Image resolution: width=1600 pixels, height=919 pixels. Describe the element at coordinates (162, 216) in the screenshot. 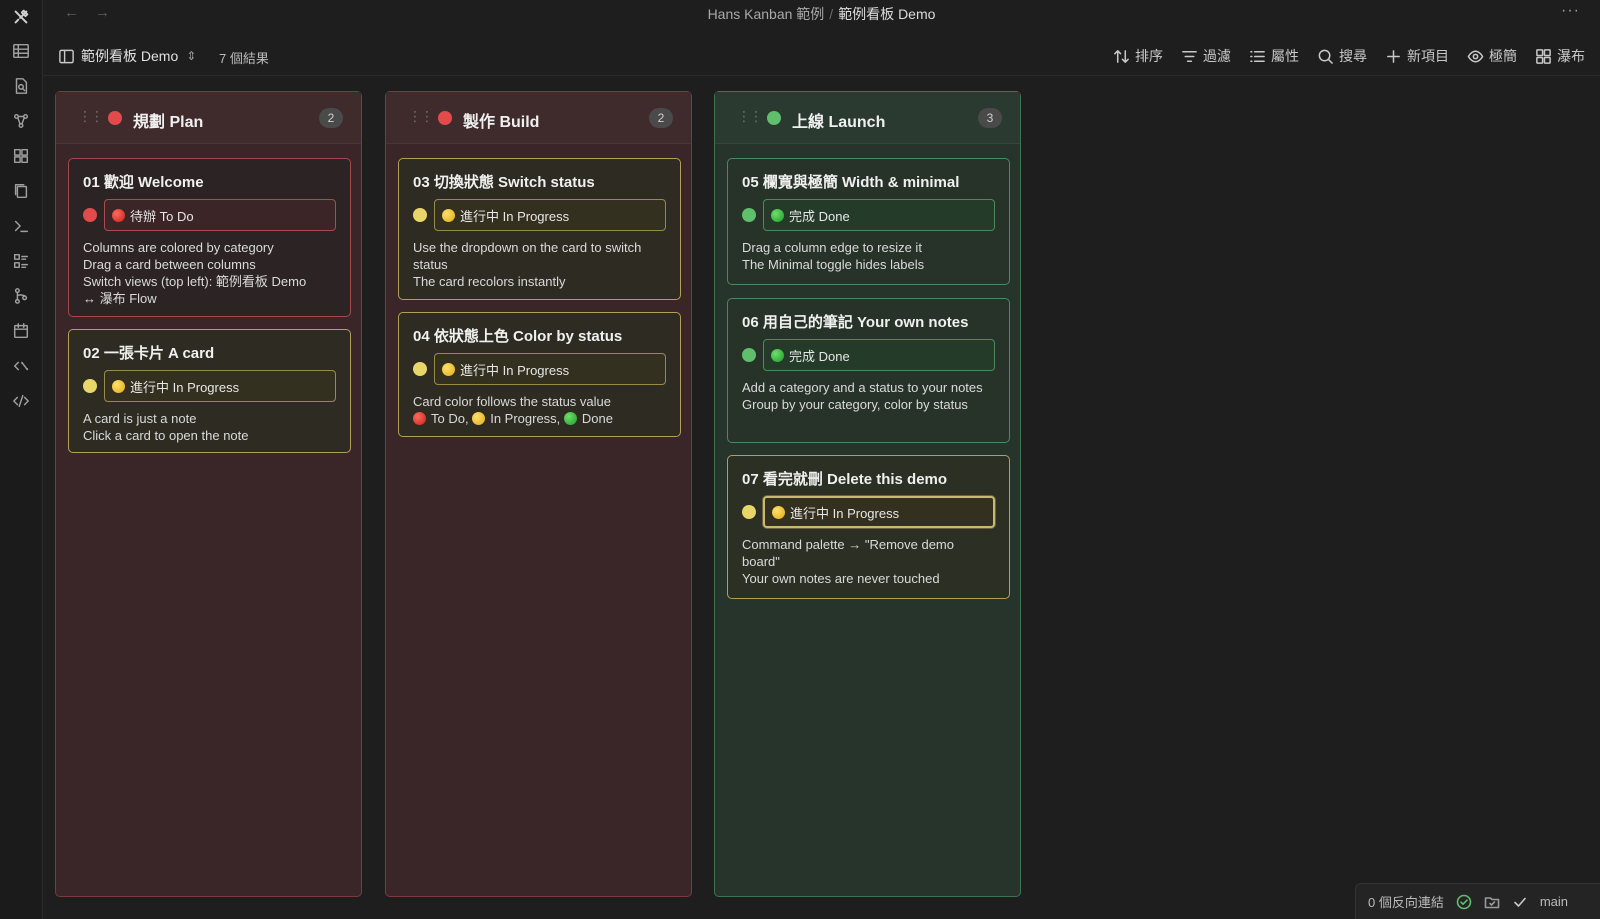

I see `status-value: 待辦 To Do` at that location.